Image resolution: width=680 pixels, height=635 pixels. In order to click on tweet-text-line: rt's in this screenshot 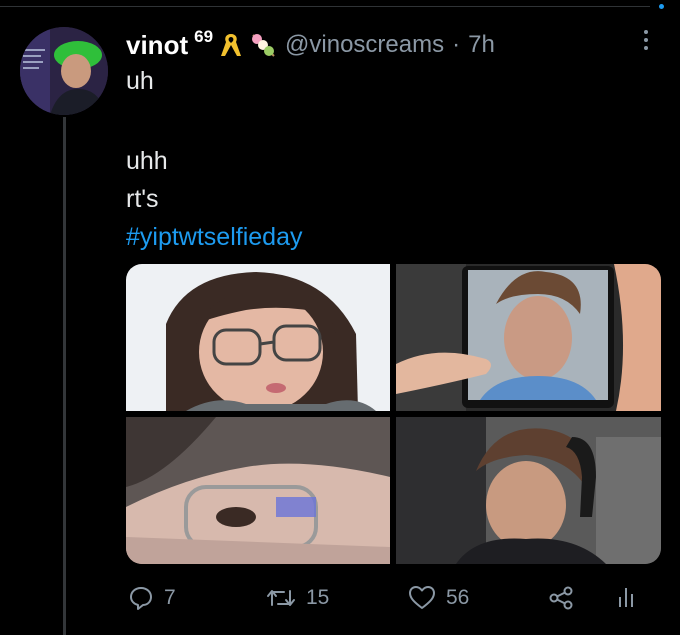, I will do `click(142, 199)`.